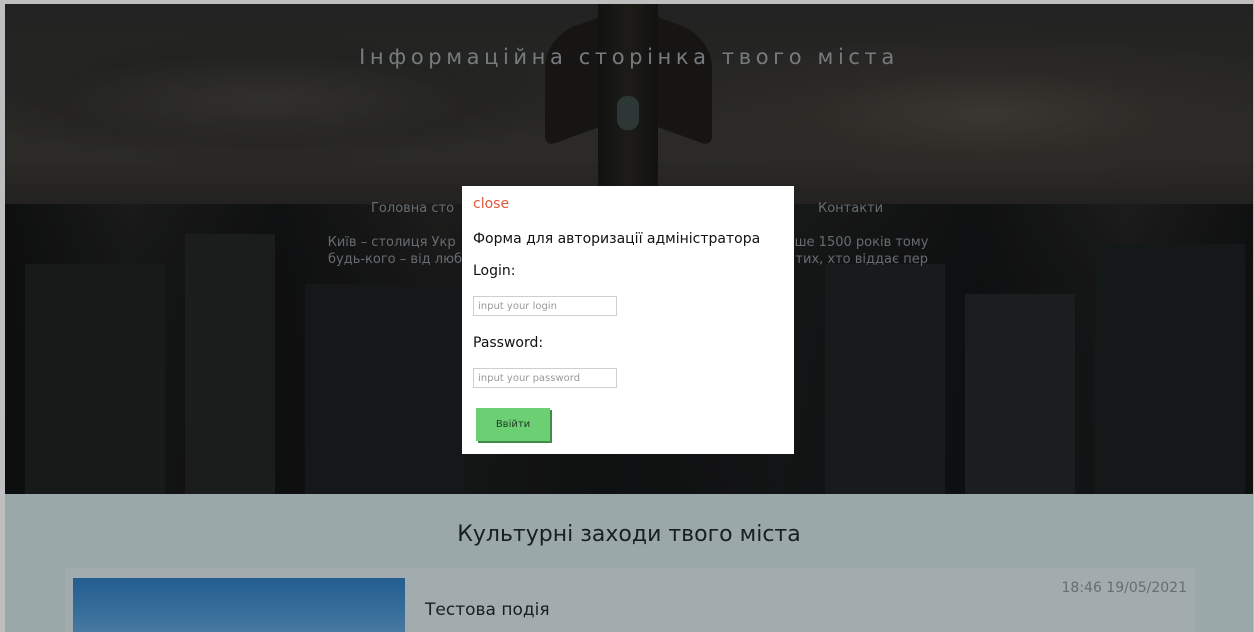  I want to click on password-input, so click(545, 378).